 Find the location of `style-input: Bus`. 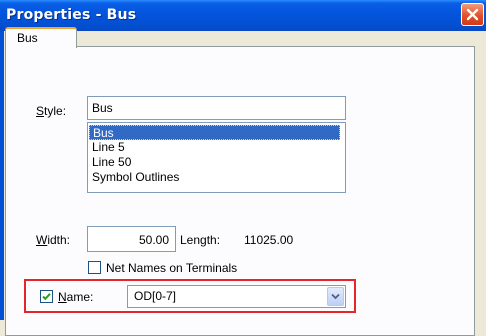

style-input: Bus is located at coordinates (216, 108).